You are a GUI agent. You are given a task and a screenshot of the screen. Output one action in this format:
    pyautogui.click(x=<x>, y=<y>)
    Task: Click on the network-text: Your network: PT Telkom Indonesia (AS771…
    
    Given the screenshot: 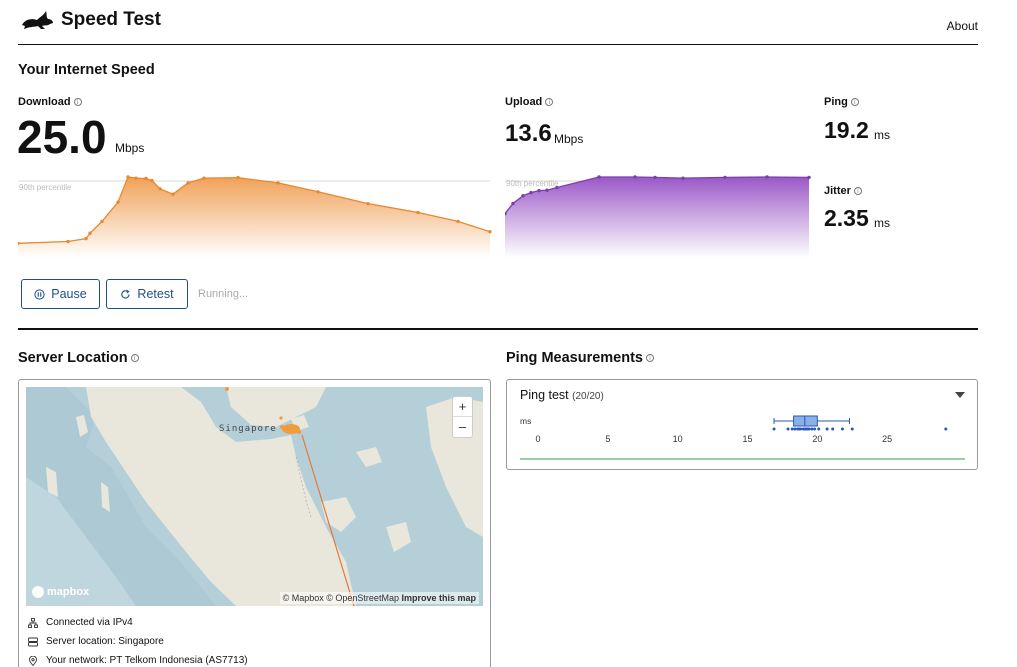 What is the action you would take?
    pyautogui.click(x=147, y=660)
    